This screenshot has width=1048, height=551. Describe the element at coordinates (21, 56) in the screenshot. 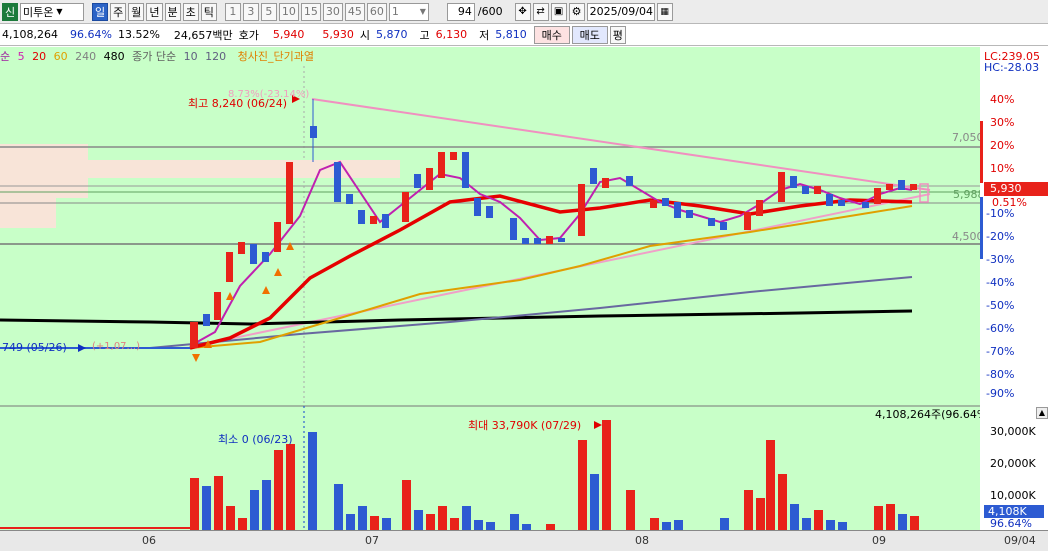

I see `ma5-label: 5` at that location.